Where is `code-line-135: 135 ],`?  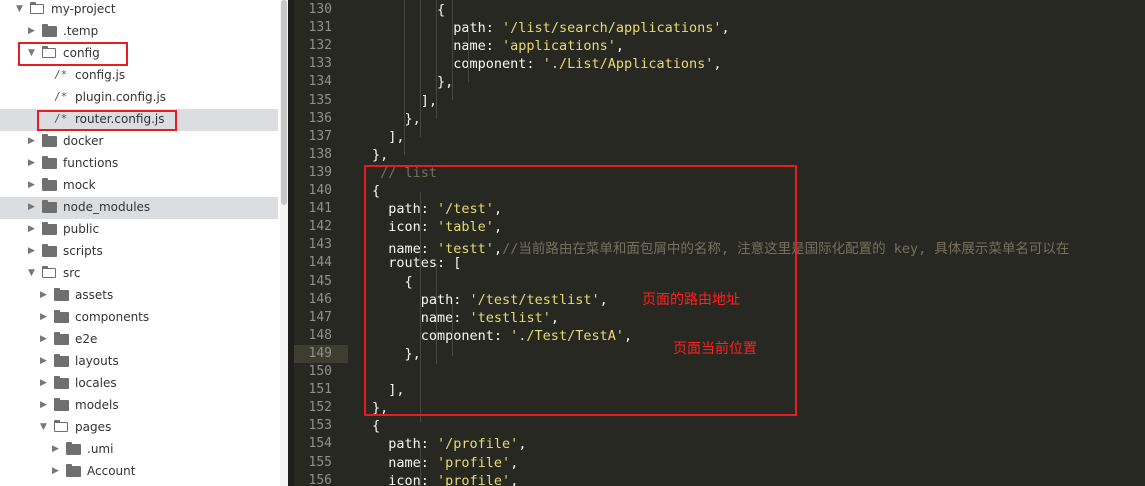 code-line-135: 135 ], is located at coordinates (719, 101).